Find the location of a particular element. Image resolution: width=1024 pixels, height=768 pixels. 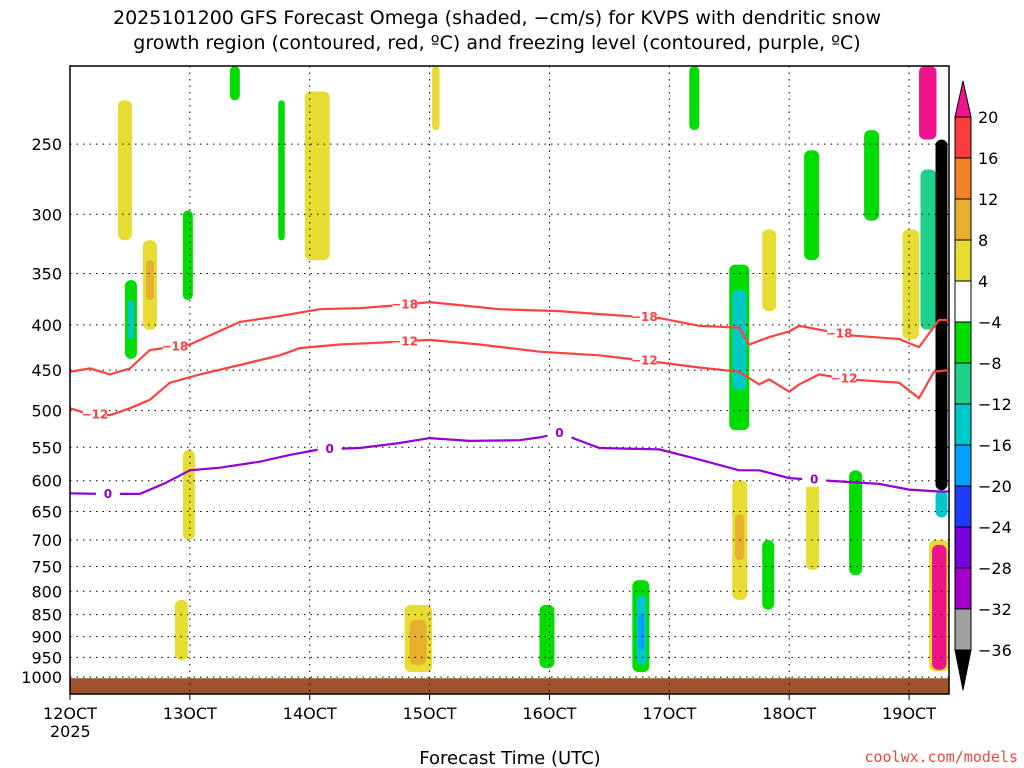

y-tick-label: 400 is located at coordinates (46, 325).